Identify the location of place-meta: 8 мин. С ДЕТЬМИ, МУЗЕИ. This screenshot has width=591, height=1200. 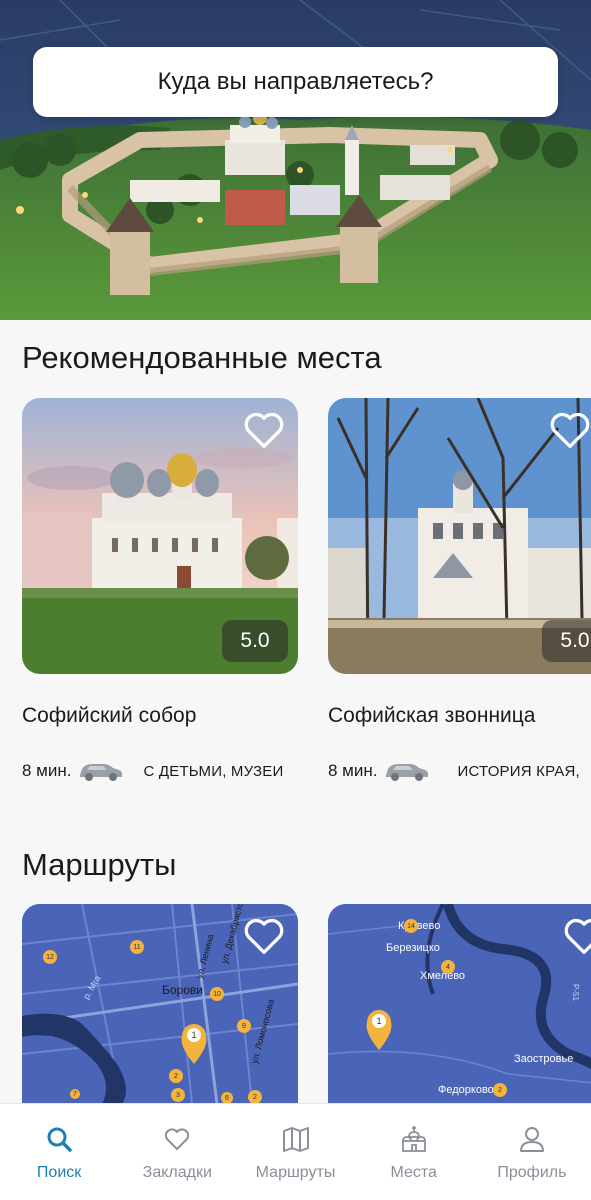
(152, 771).